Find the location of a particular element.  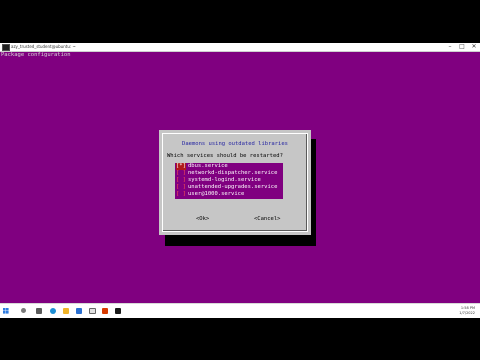

start-icon is located at coordinates (6, 311).